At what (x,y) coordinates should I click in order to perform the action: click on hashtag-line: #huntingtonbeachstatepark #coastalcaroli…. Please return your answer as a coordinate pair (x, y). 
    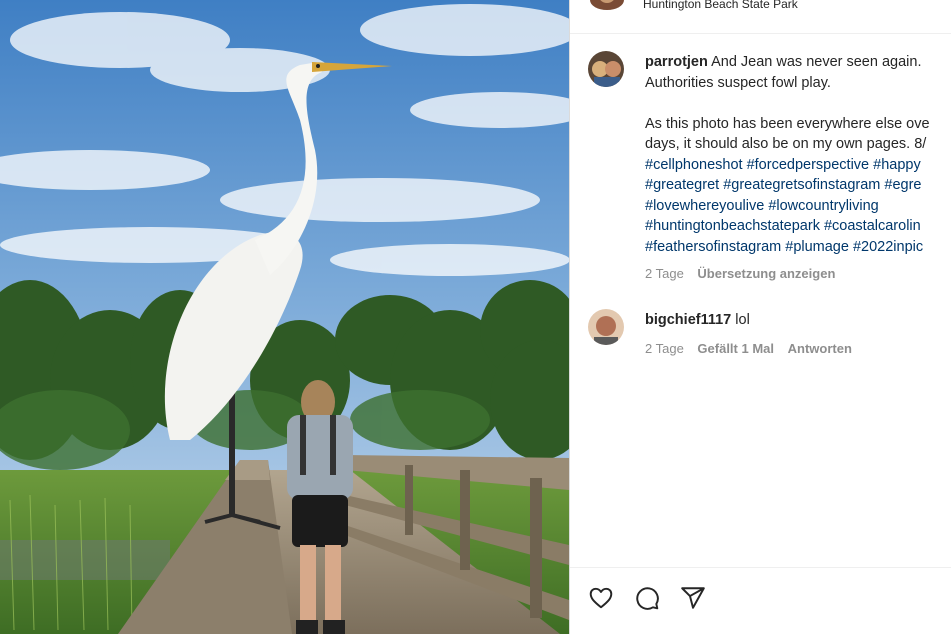
    Looking at the image, I should click on (798, 226).